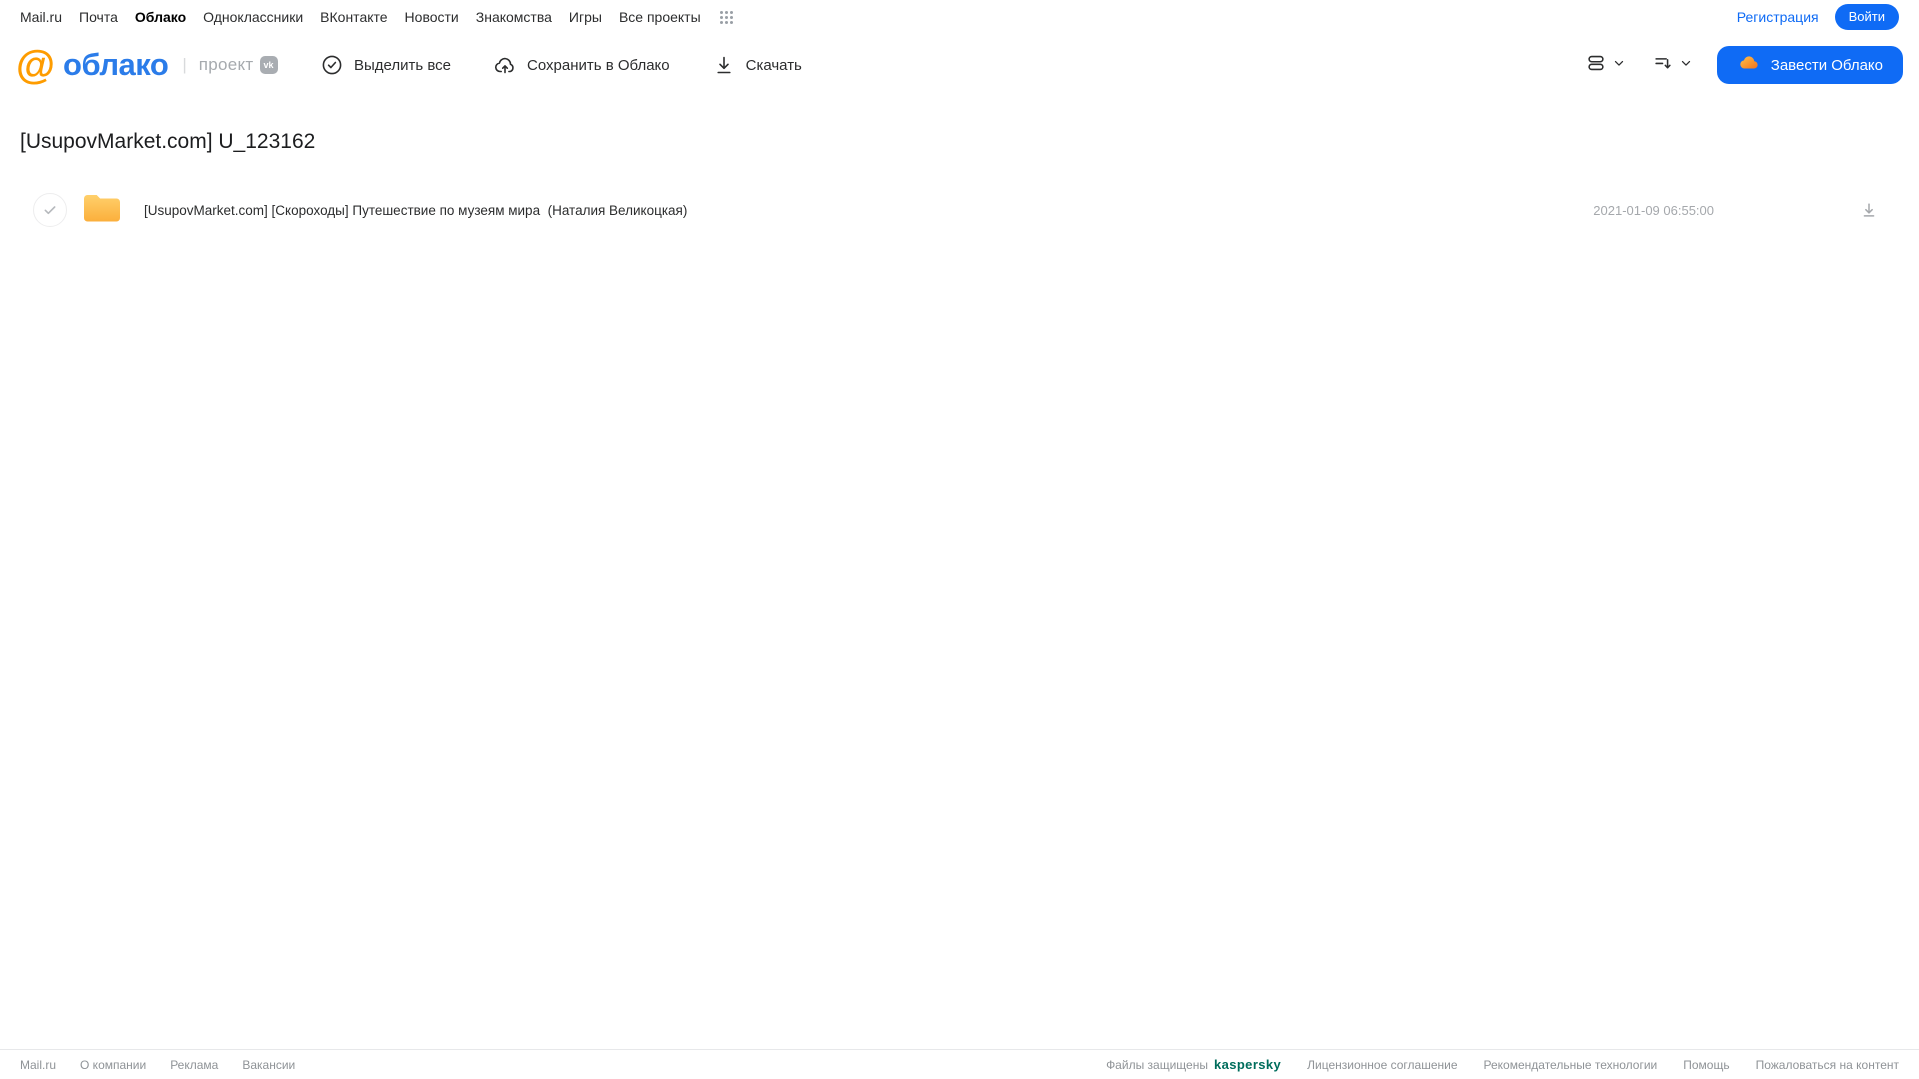 The height and width of the screenshot is (1079, 1919). What do you see at coordinates (1596, 65) in the screenshot?
I see `list-view-icon` at bounding box center [1596, 65].